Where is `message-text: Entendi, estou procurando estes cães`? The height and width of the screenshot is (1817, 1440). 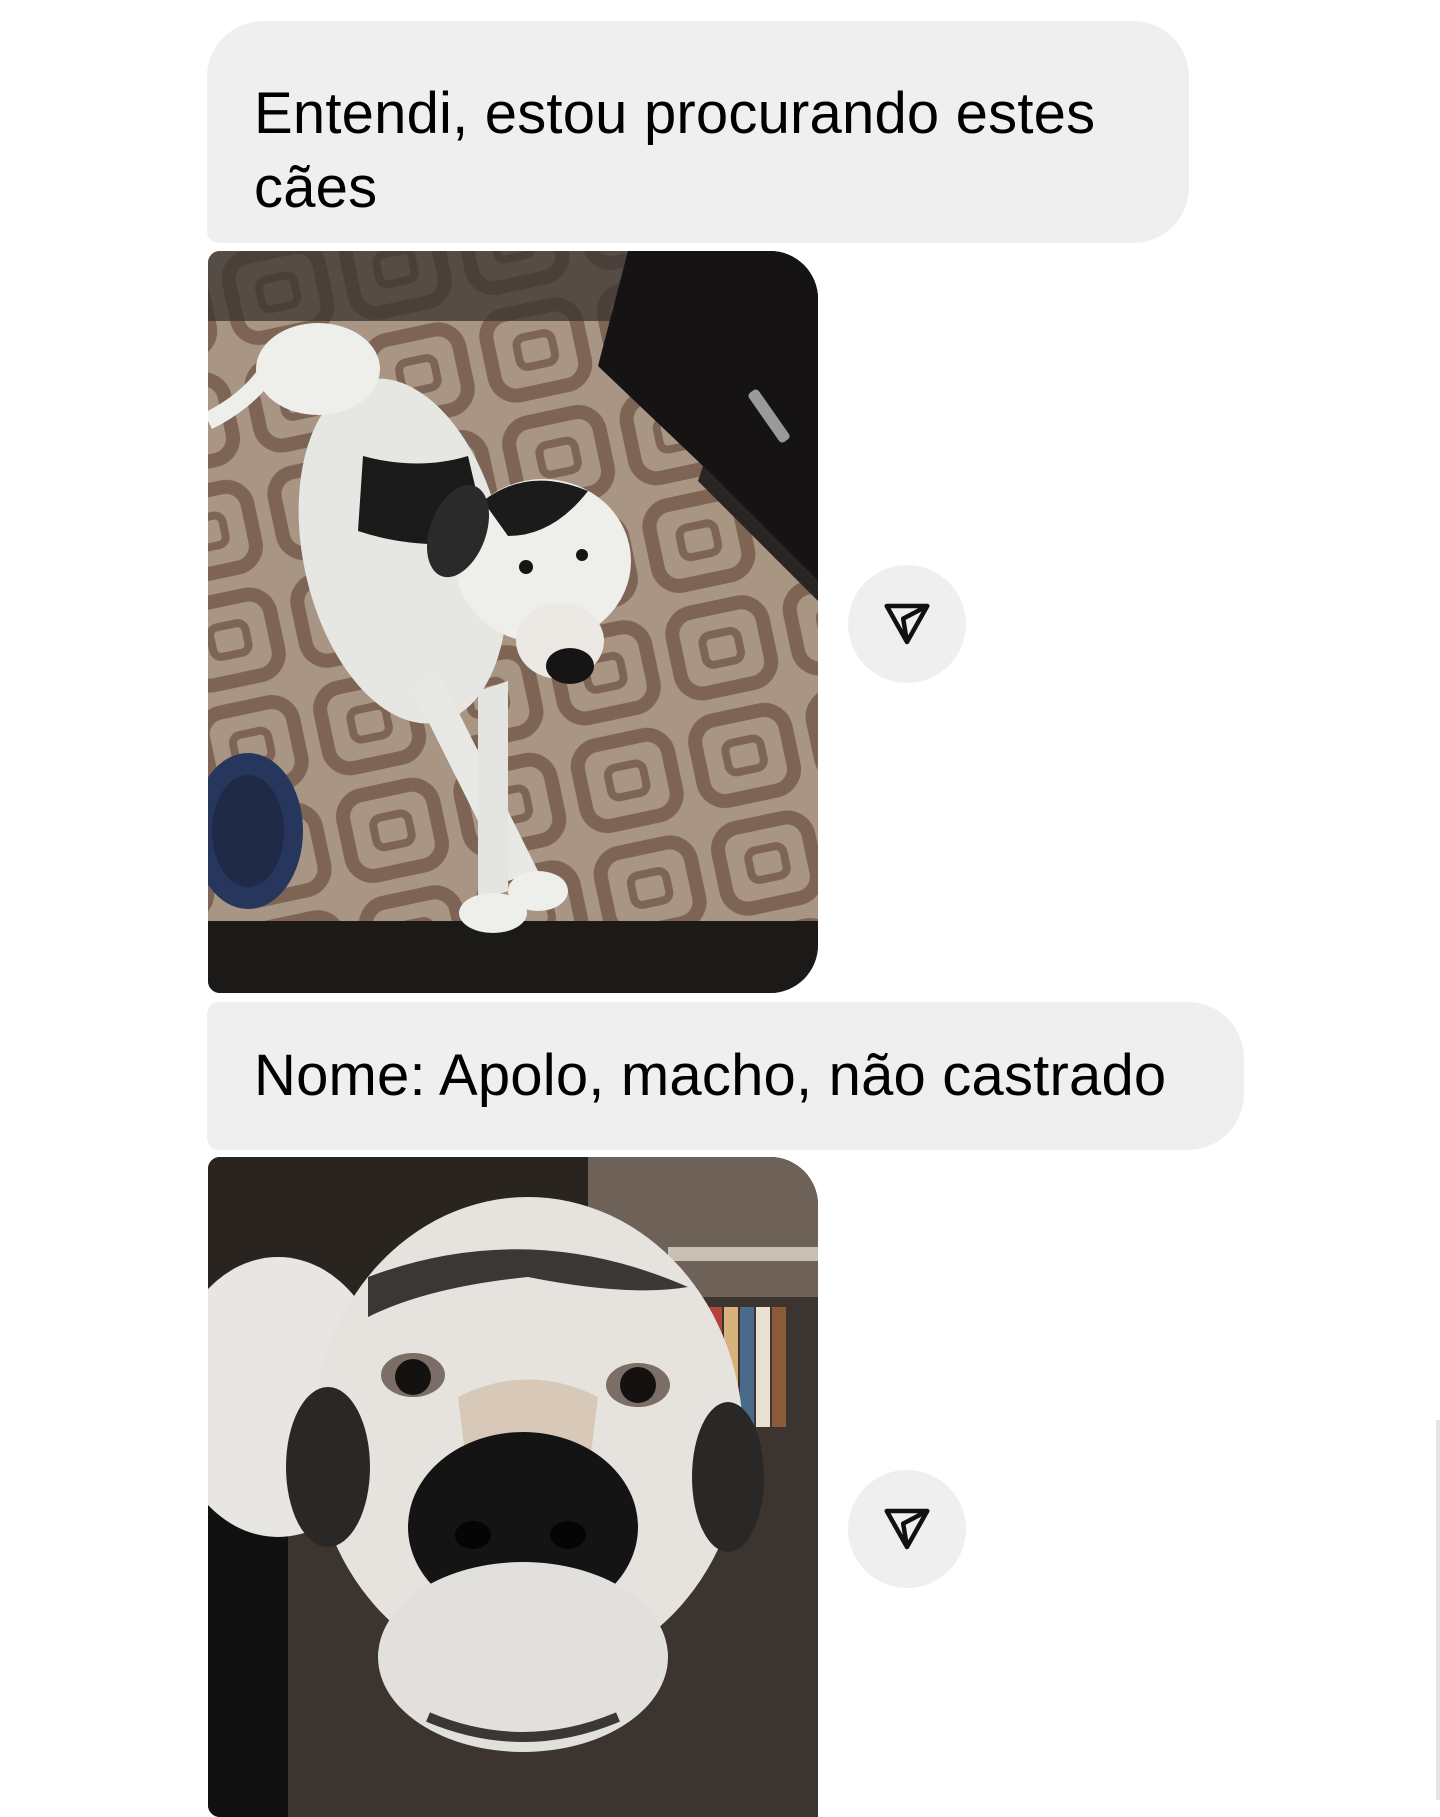
message-text: Entendi, estou procurando estes cães is located at coordinates (675, 150).